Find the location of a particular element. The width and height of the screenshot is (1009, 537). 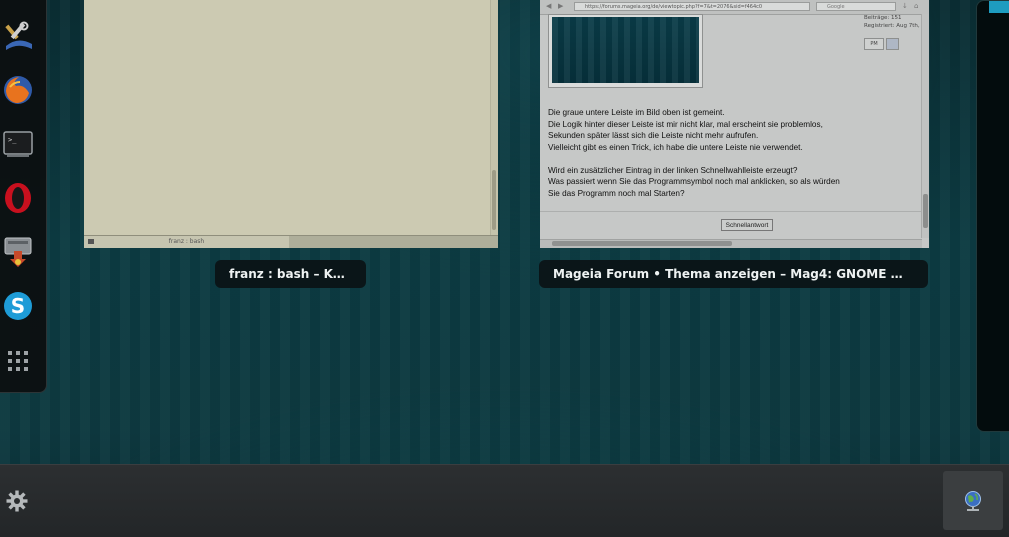

post-line: Sie das Programm noch mal Starten? is located at coordinates (616, 193).